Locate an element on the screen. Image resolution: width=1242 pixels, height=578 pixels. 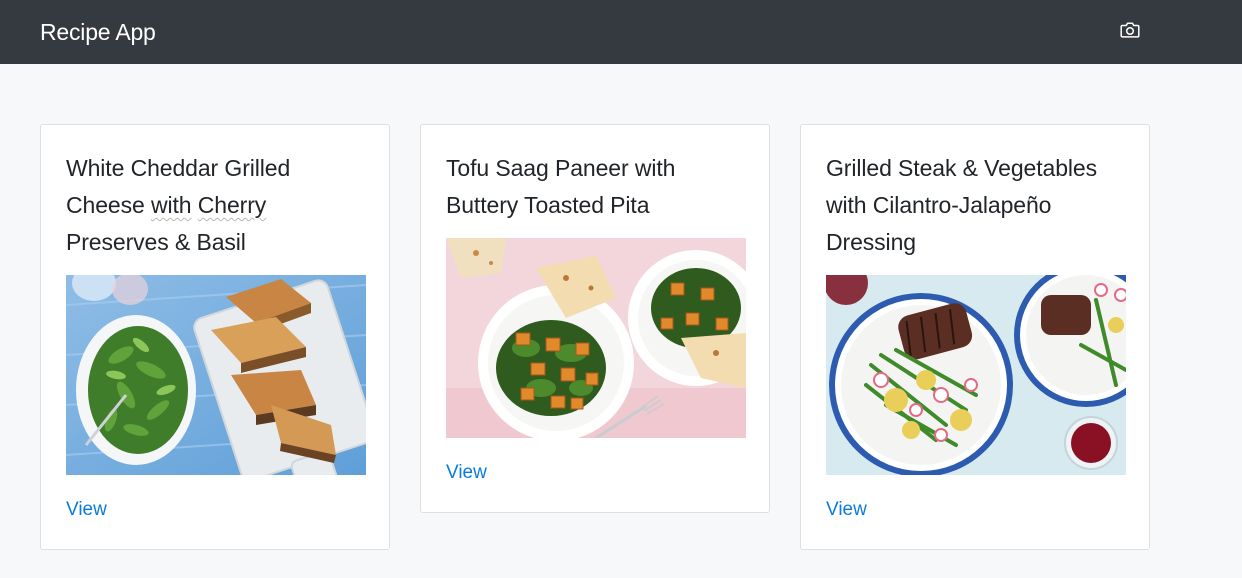
tofu-saag-paneer-photo is located at coordinates (596, 338).